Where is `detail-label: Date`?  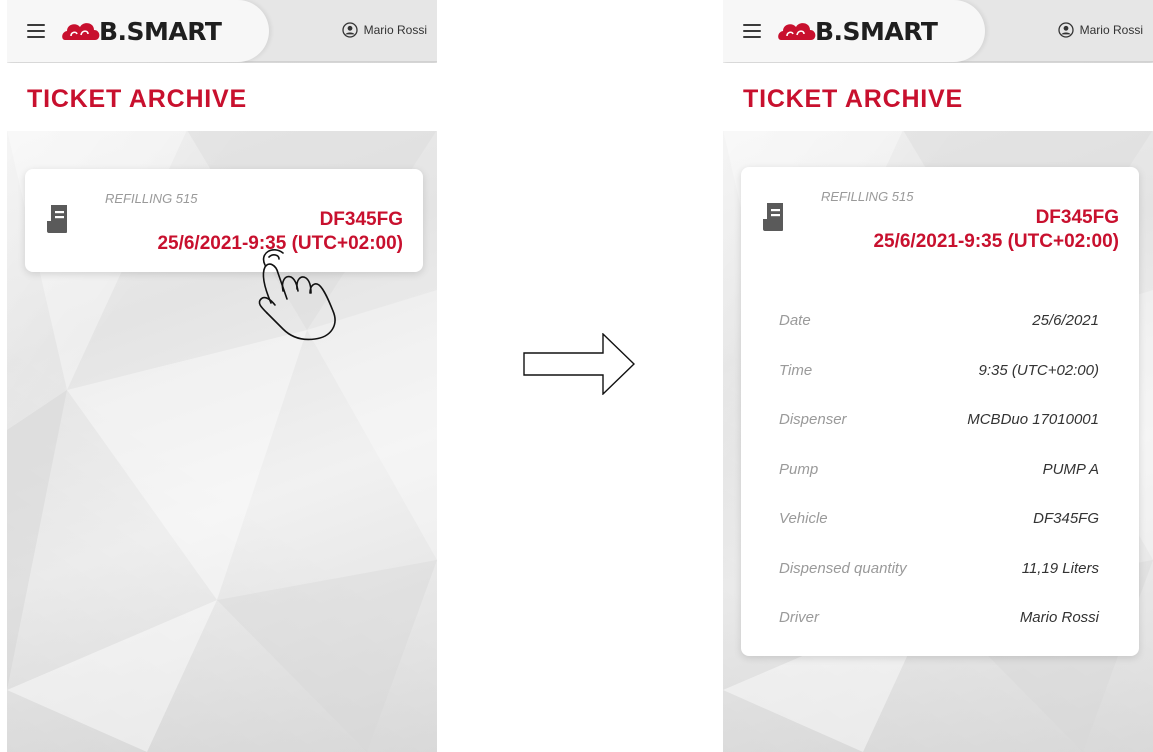
detail-label: Date is located at coordinates (795, 320).